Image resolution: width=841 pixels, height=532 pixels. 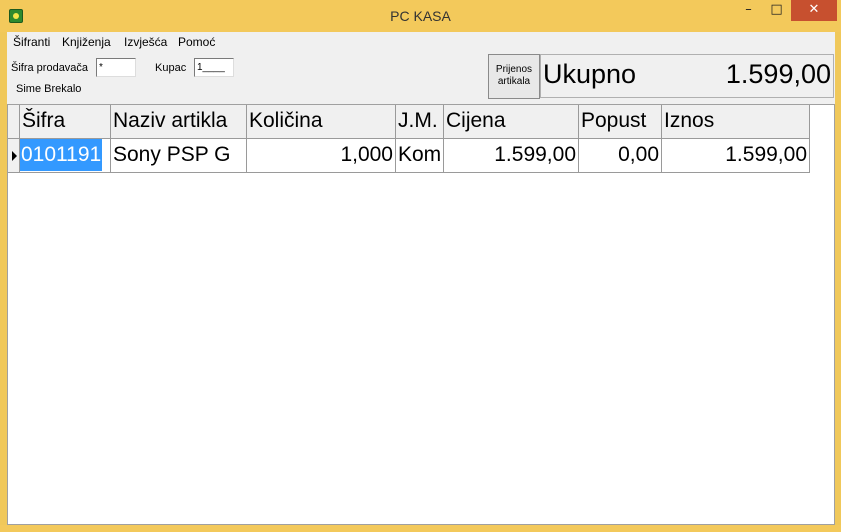 What do you see at coordinates (321, 156) in the screenshot?
I see `cell-kolicina: 1,000` at bounding box center [321, 156].